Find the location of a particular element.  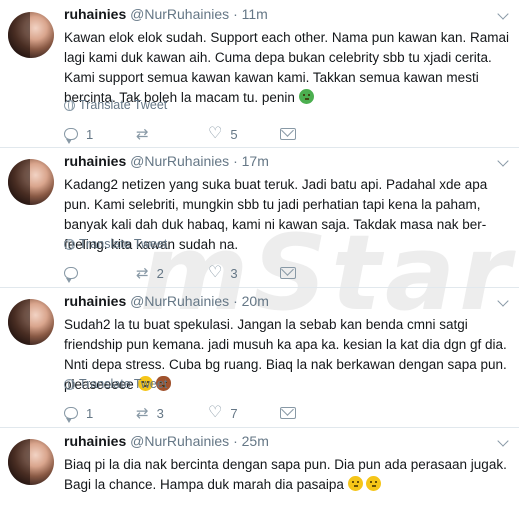

retweet-button: ⇄ 2 is located at coordinates (172, 273).